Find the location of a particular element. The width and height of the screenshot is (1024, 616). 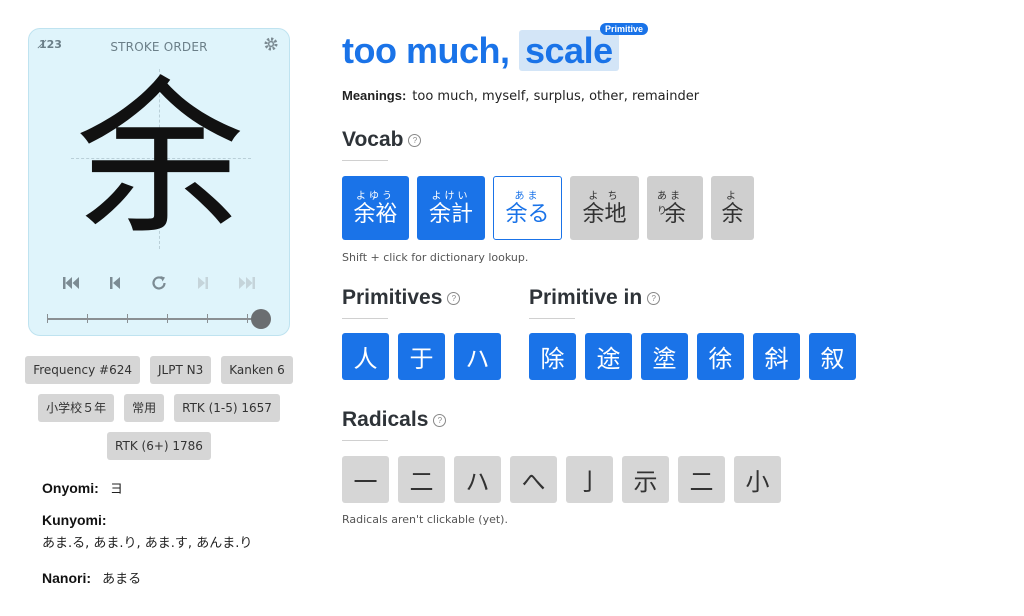

vocab-word: 余地 is located at coordinates (604, 214).